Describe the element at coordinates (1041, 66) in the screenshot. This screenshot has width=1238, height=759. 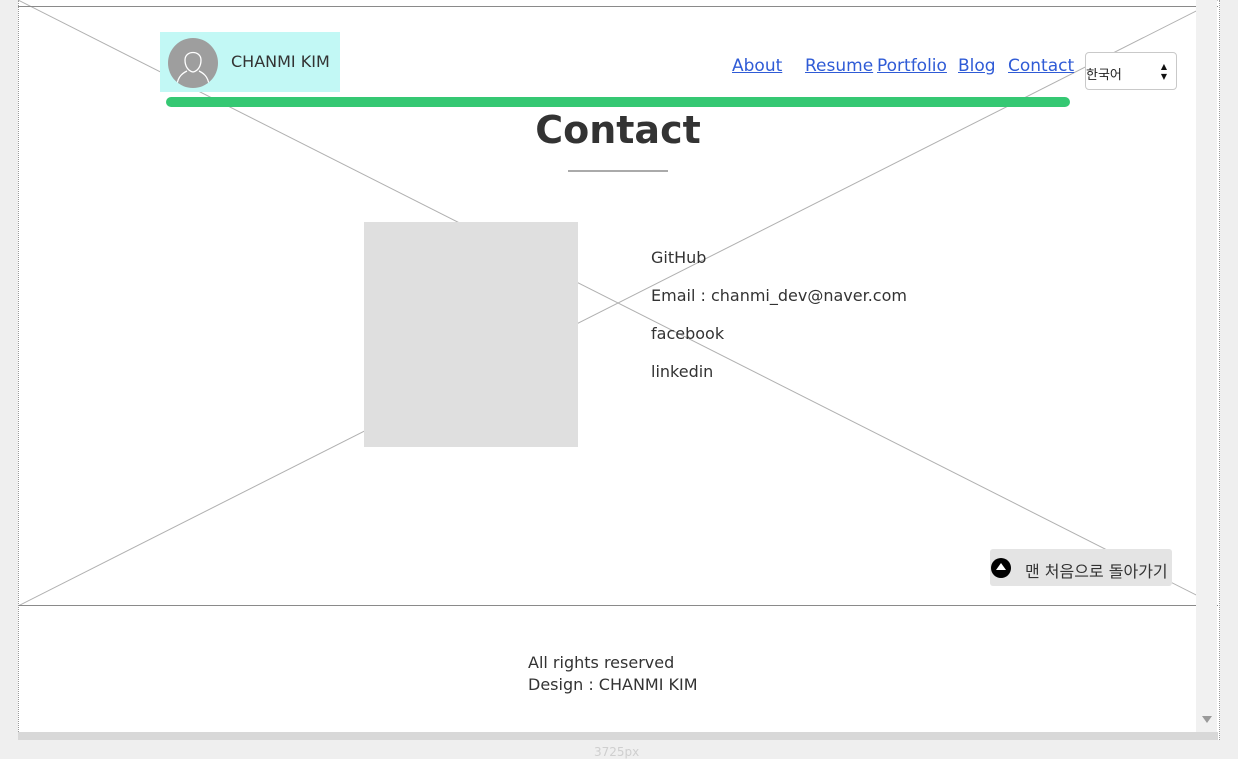
I see `nav-link-contact: Contact` at that location.